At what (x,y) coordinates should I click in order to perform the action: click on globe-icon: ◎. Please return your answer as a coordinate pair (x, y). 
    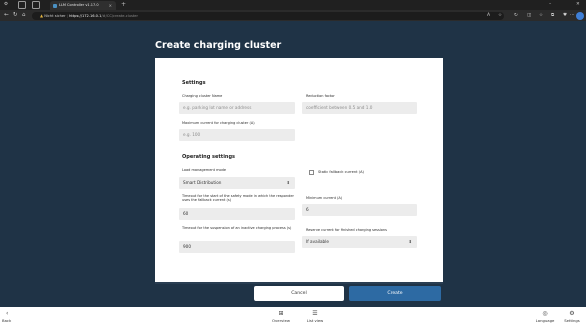
    Looking at the image, I should click on (545, 313).